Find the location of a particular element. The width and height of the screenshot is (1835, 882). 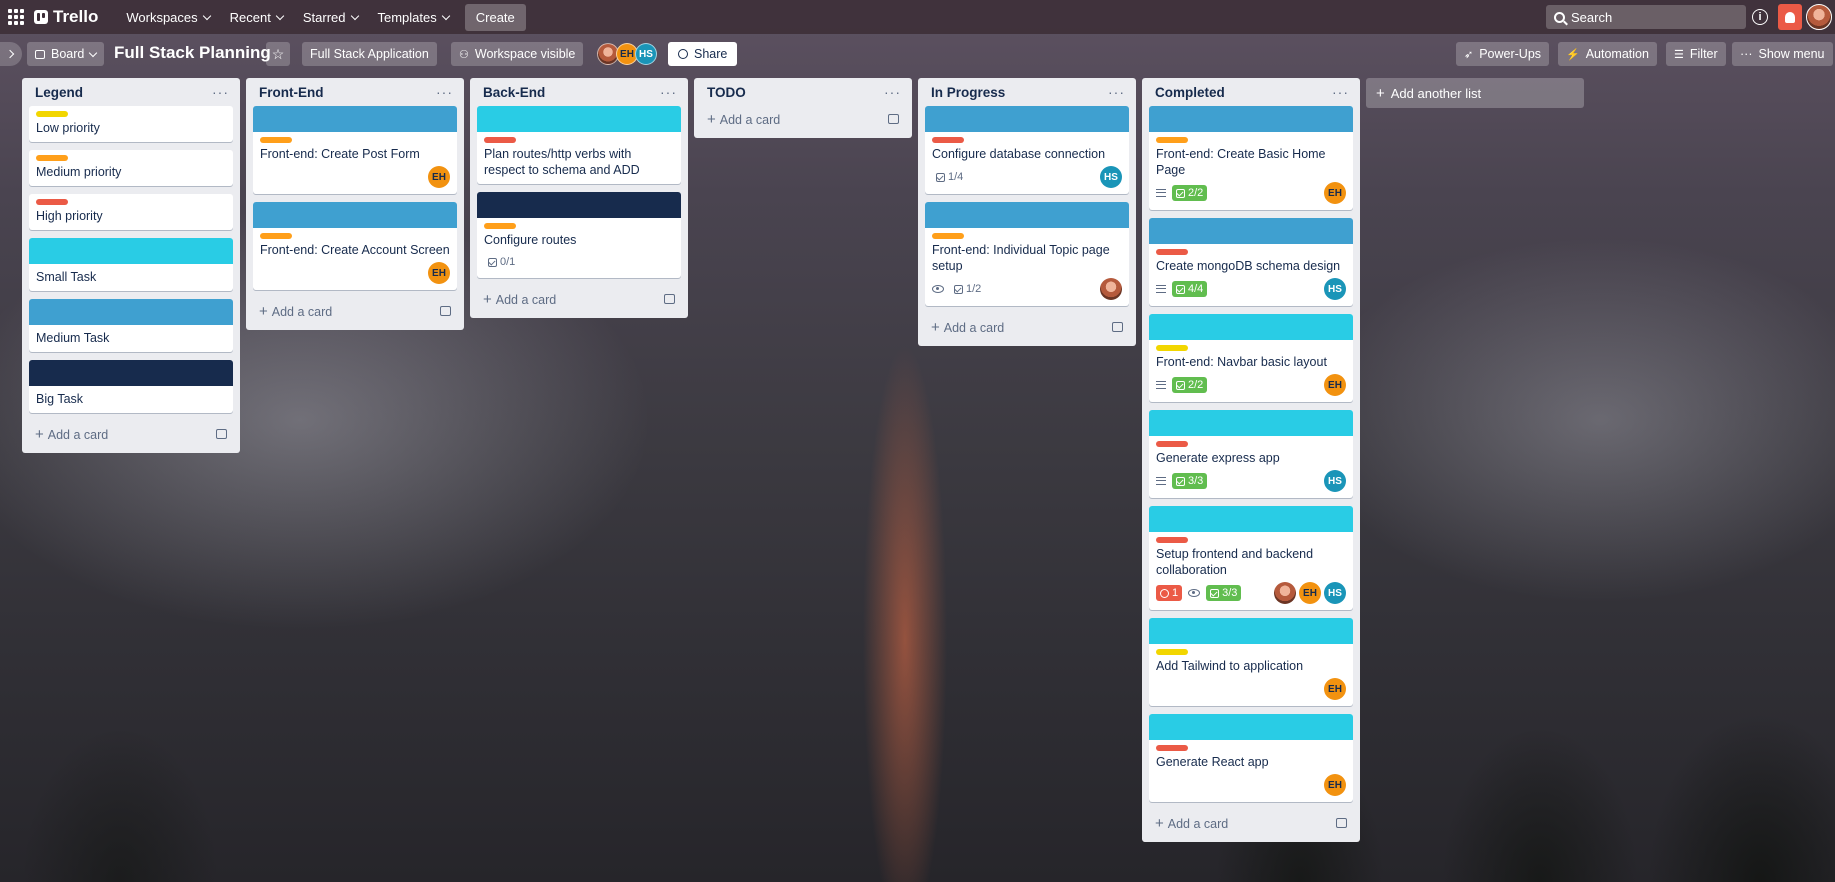

checklist-count: 1/2 is located at coordinates (974, 289).